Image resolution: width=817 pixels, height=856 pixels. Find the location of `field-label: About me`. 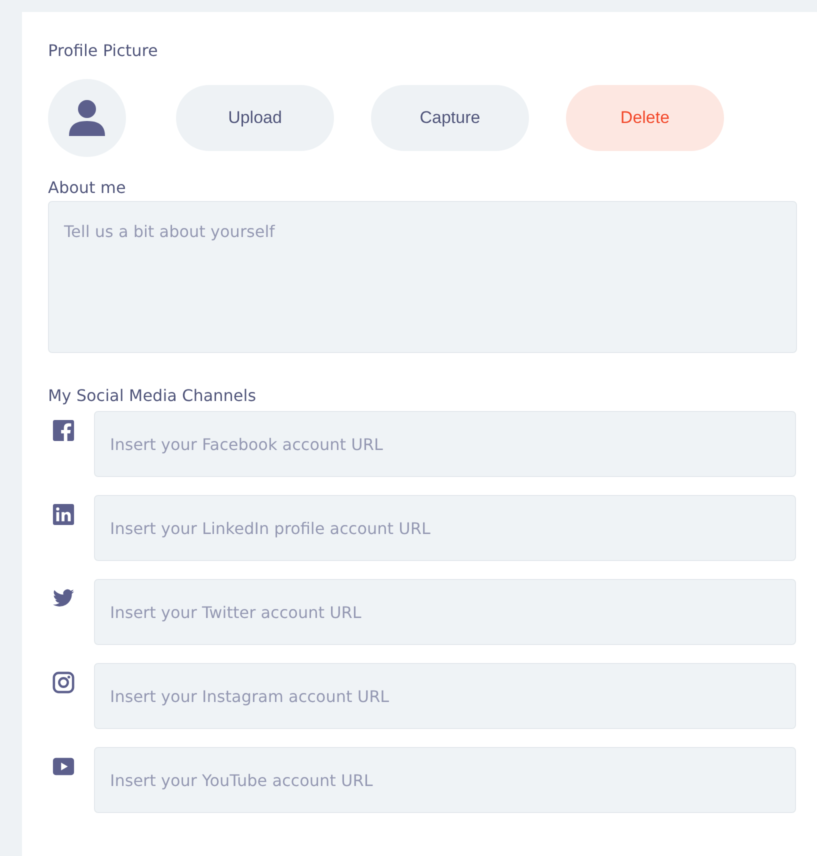

field-label: About me is located at coordinates (87, 188).